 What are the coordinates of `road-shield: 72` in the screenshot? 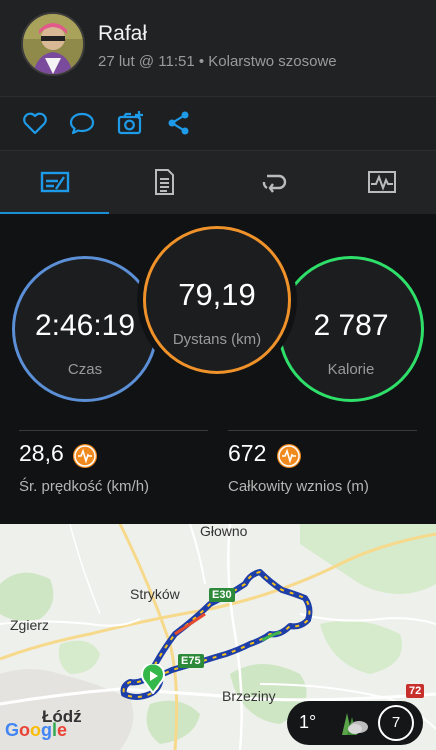 It's located at (415, 691).